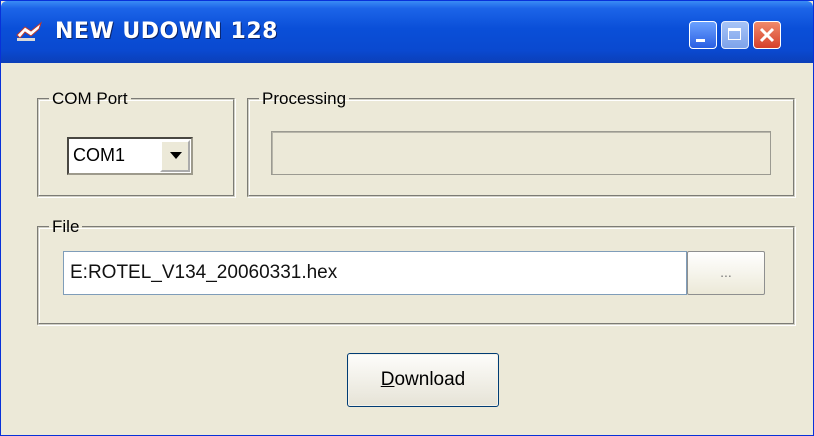 This screenshot has height=436, width=814. What do you see at coordinates (166, 31) in the screenshot?
I see `window-title: NEW UDOWN 128` at bounding box center [166, 31].